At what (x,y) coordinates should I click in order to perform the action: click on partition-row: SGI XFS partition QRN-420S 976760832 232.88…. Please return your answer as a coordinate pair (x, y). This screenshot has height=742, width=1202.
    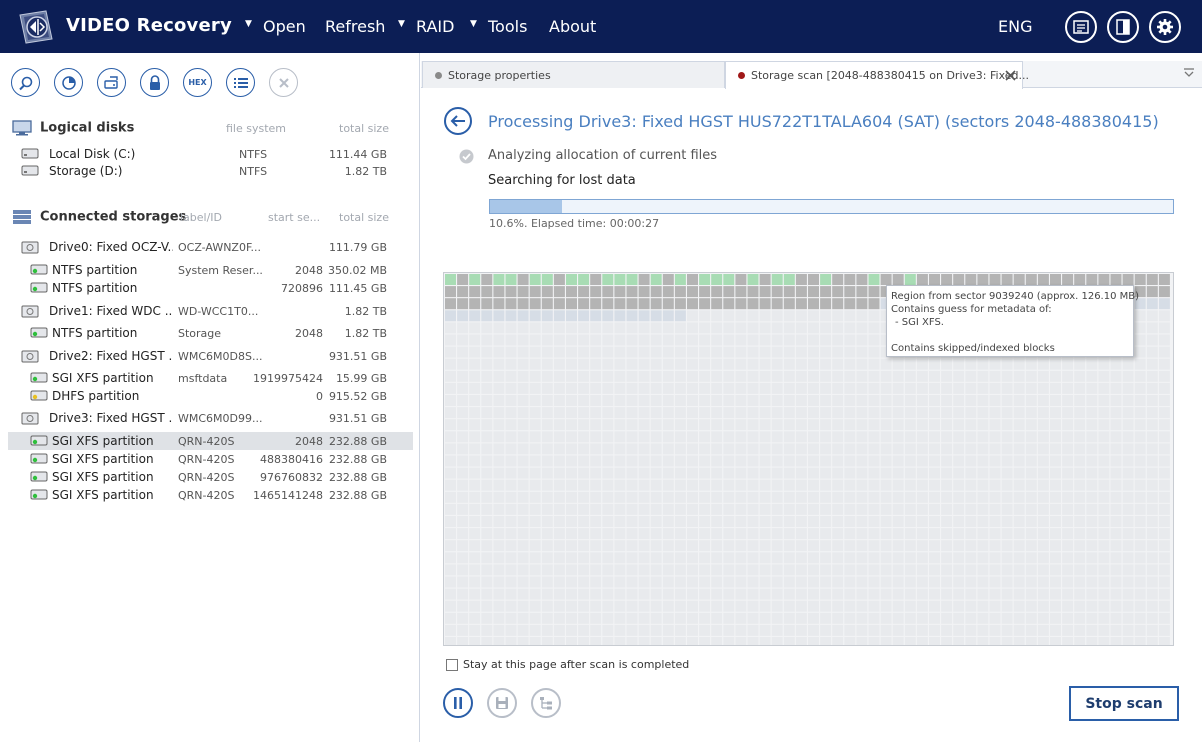
    Looking at the image, I should click on (210, 477).